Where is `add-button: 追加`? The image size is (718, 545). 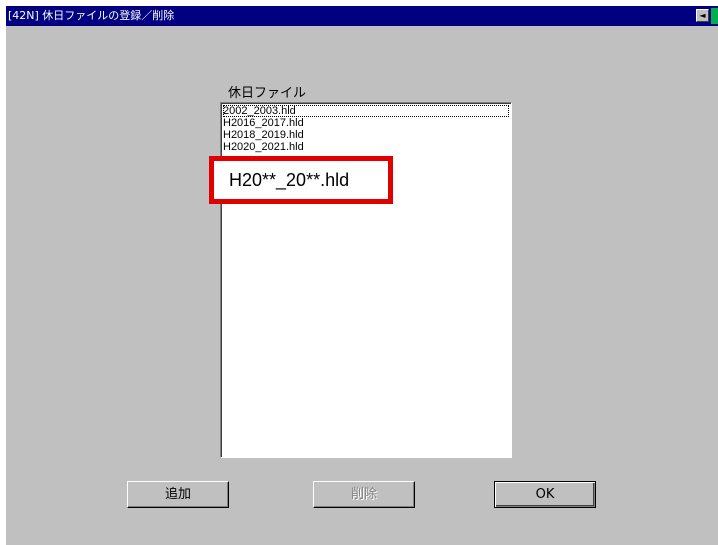
add-button: 追加 is located at coordinates (178, 494).